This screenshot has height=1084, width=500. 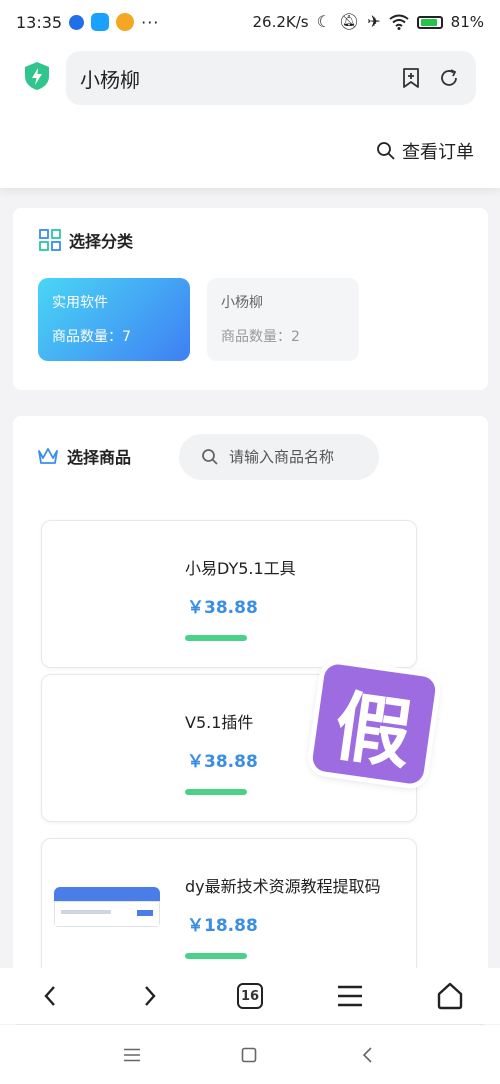 I want to click on status-time: 13:35, so click(x=39, y=22).